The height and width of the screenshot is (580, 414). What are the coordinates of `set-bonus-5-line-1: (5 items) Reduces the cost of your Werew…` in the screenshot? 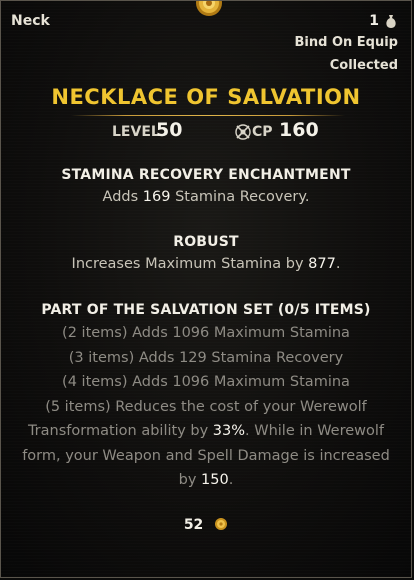 It's located at (206, 406).